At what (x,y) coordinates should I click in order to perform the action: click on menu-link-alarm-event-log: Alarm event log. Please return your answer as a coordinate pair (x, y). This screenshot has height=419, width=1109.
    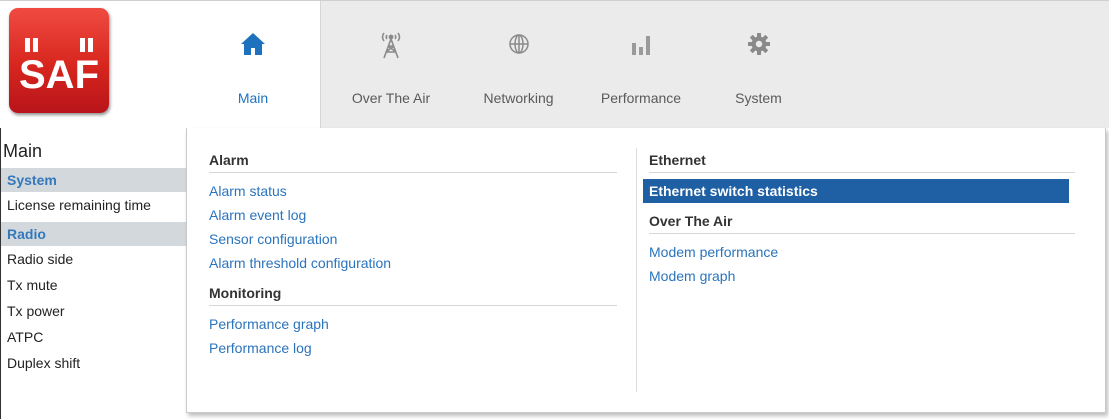
    Looking at the image, I should click on (413, 215).